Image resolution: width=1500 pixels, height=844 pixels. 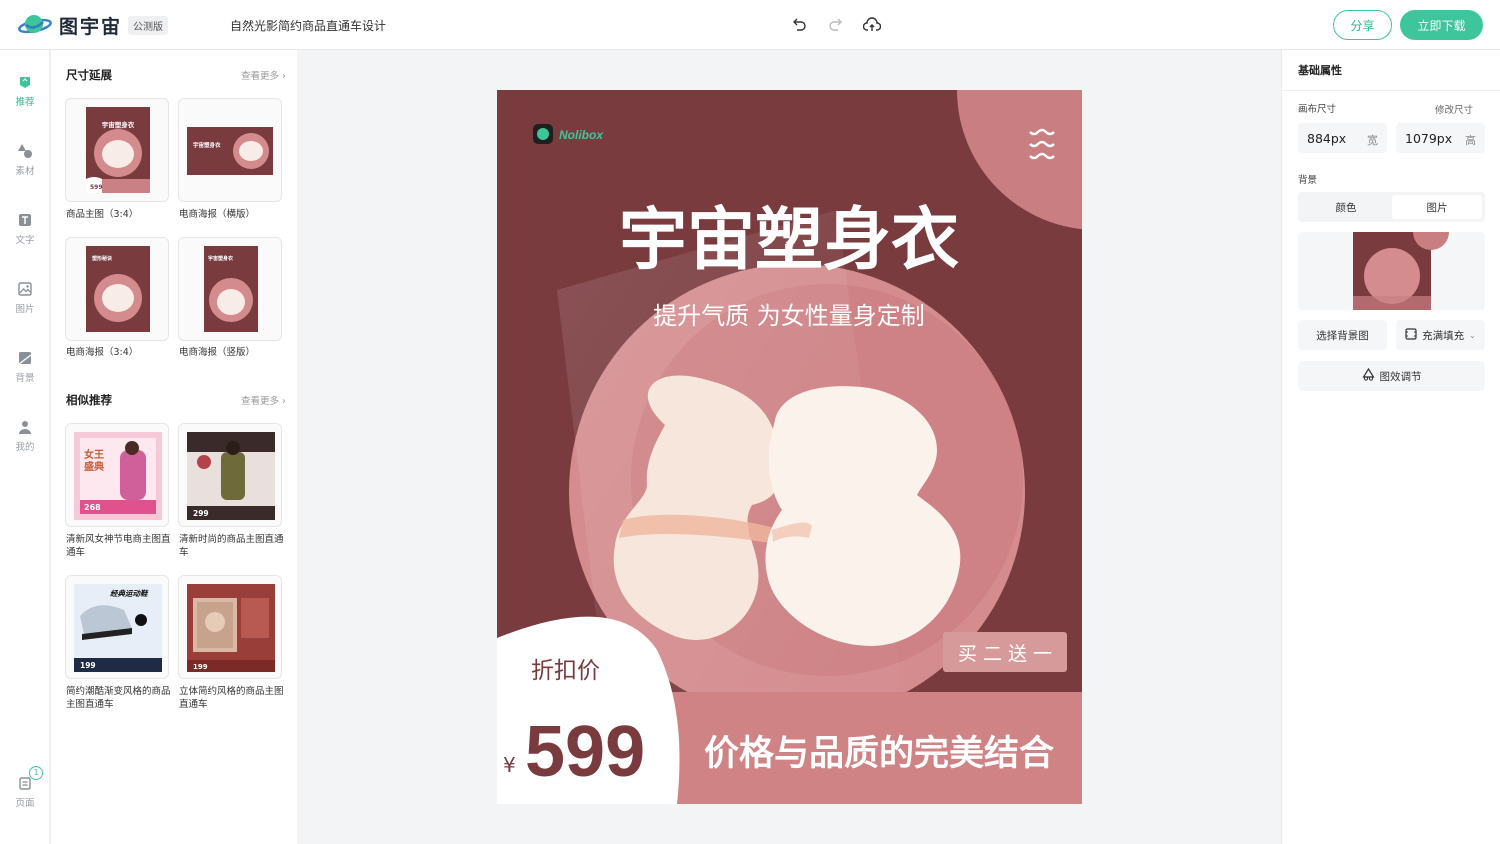 I want to click on product-image, so click(x=787, y=510).